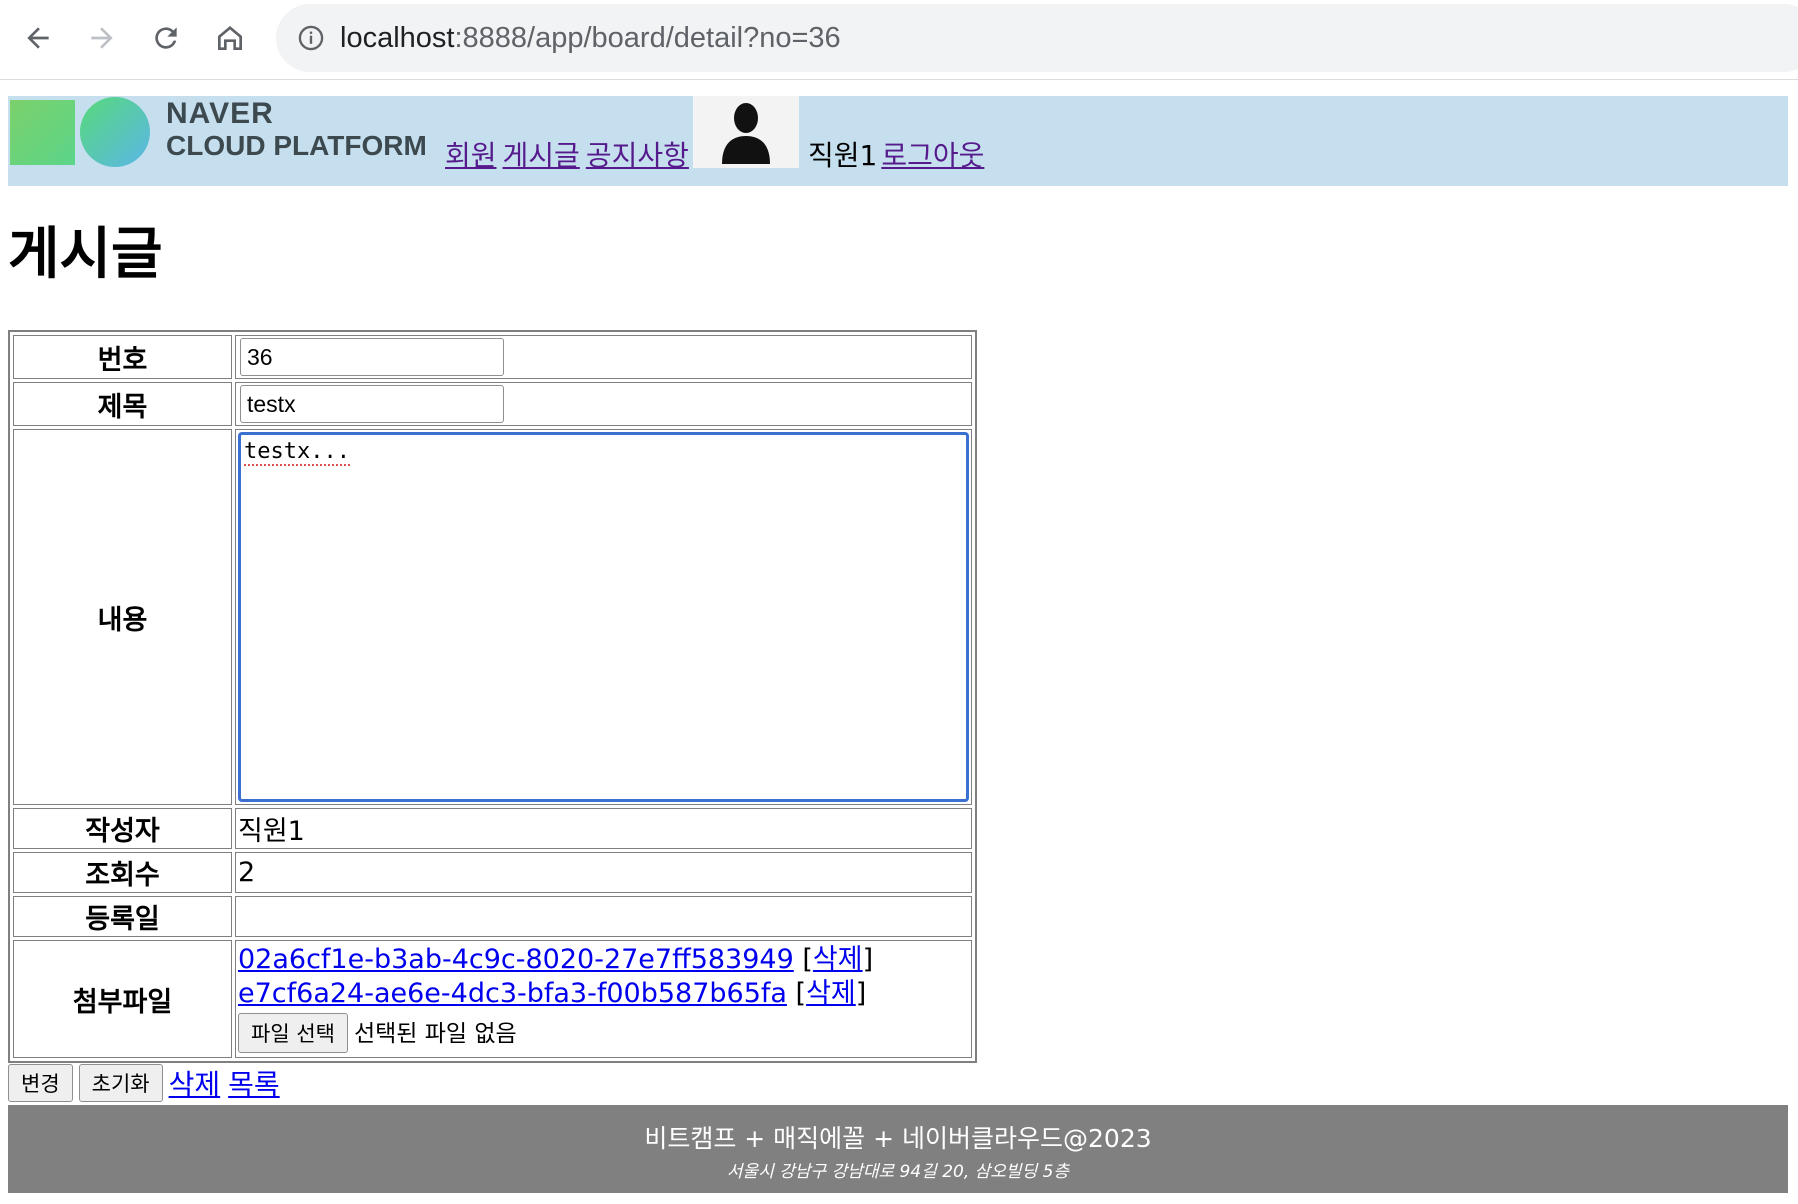  Describe the element at coordinates (471, 155) in the screenshot. I see `menu-member-link: 회원` at that location.